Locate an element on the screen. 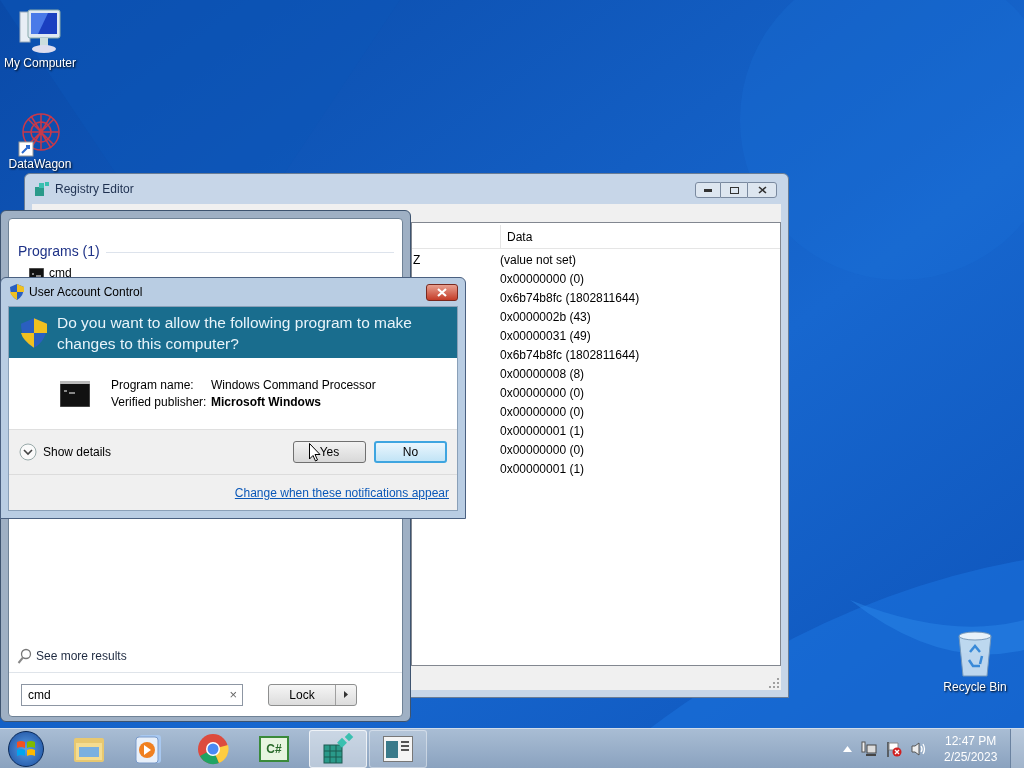 The width and height of the screenshot is (1024, 768). minimize-icon is located at coordinates (708, 190).